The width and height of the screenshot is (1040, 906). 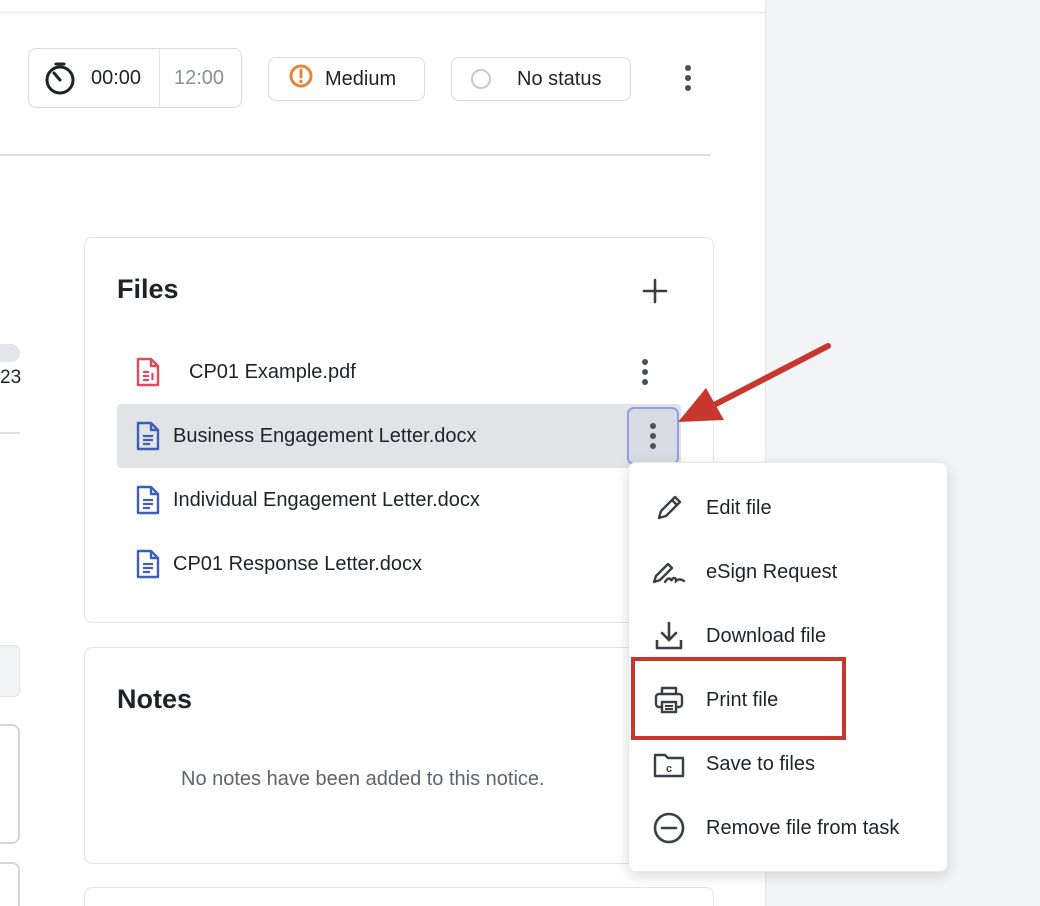 I want to click on file-name: CP01 Example.pdf, so click(x=272, y=371).